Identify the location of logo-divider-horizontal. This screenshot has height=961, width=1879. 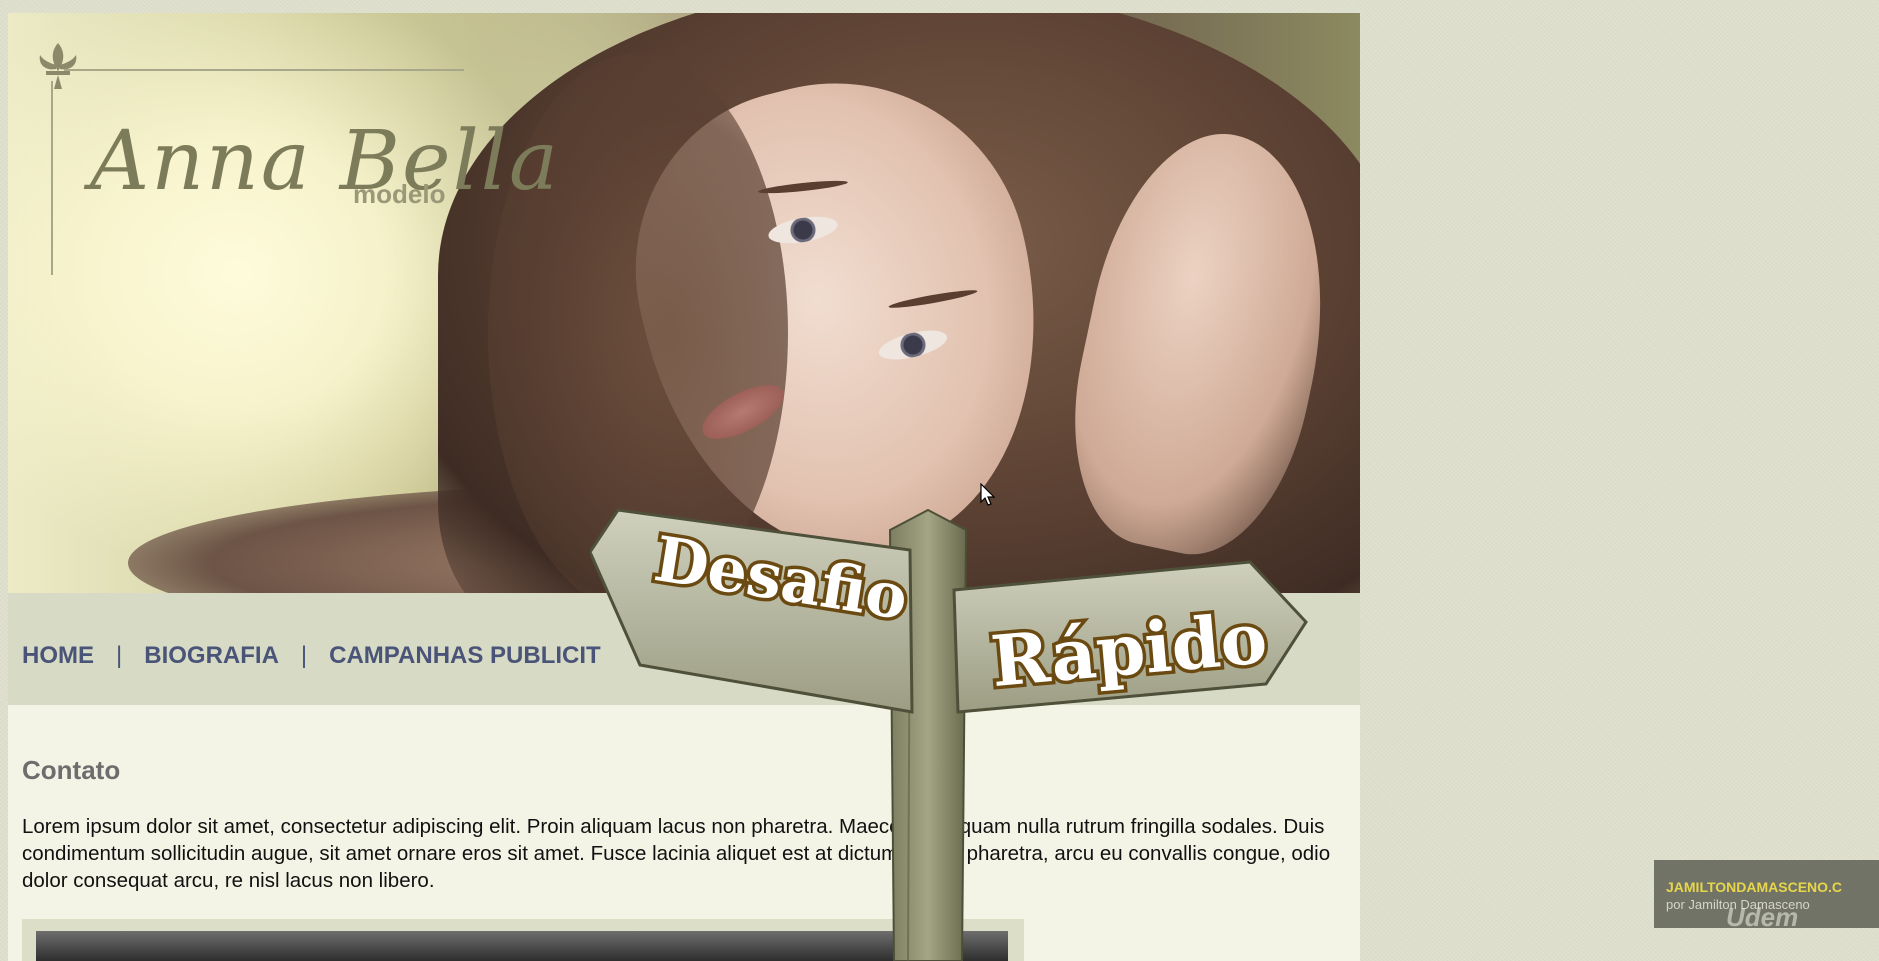
(264, 70).